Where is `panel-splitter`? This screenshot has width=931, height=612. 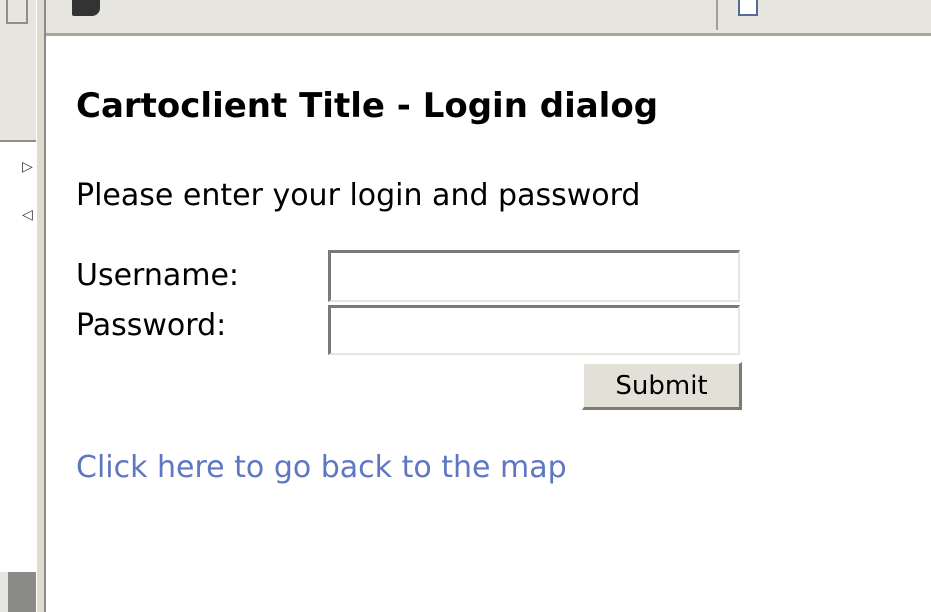
panel-splitter is located at coordinates (41, 306).